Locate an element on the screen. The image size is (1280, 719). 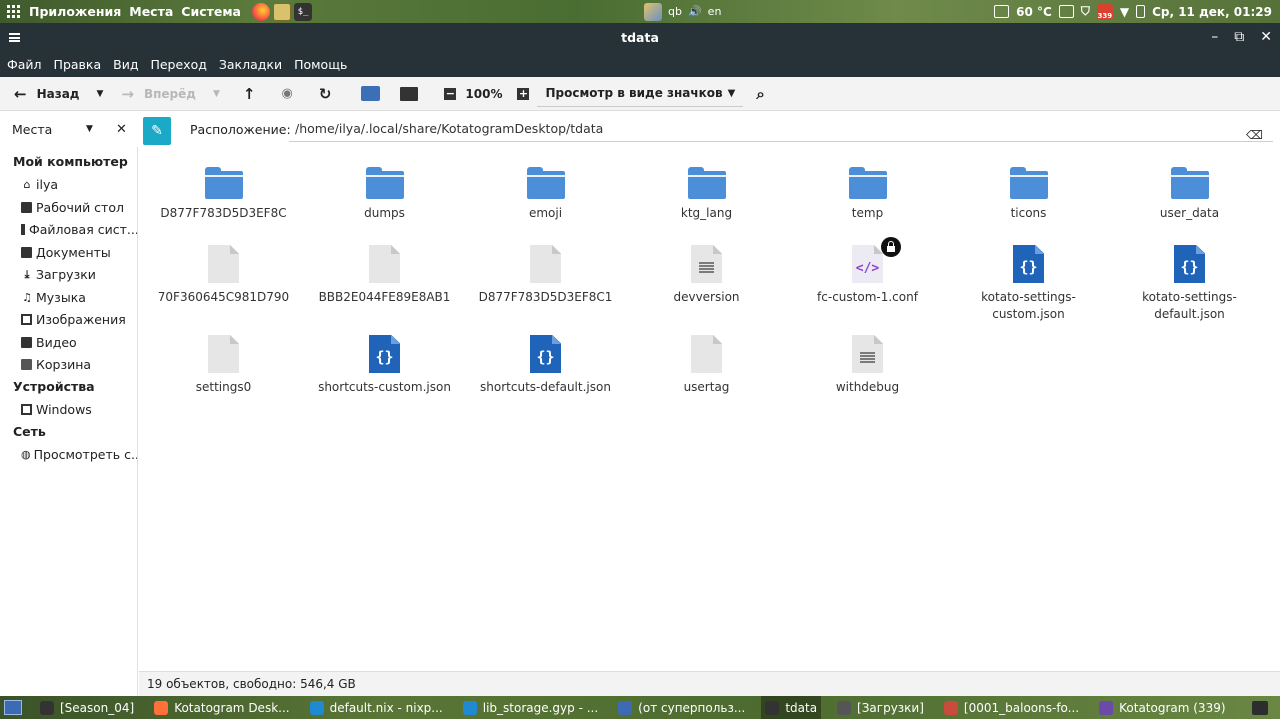
clock: Ср, 11 дек, 01:29 is located at coordinates (1212, 12).